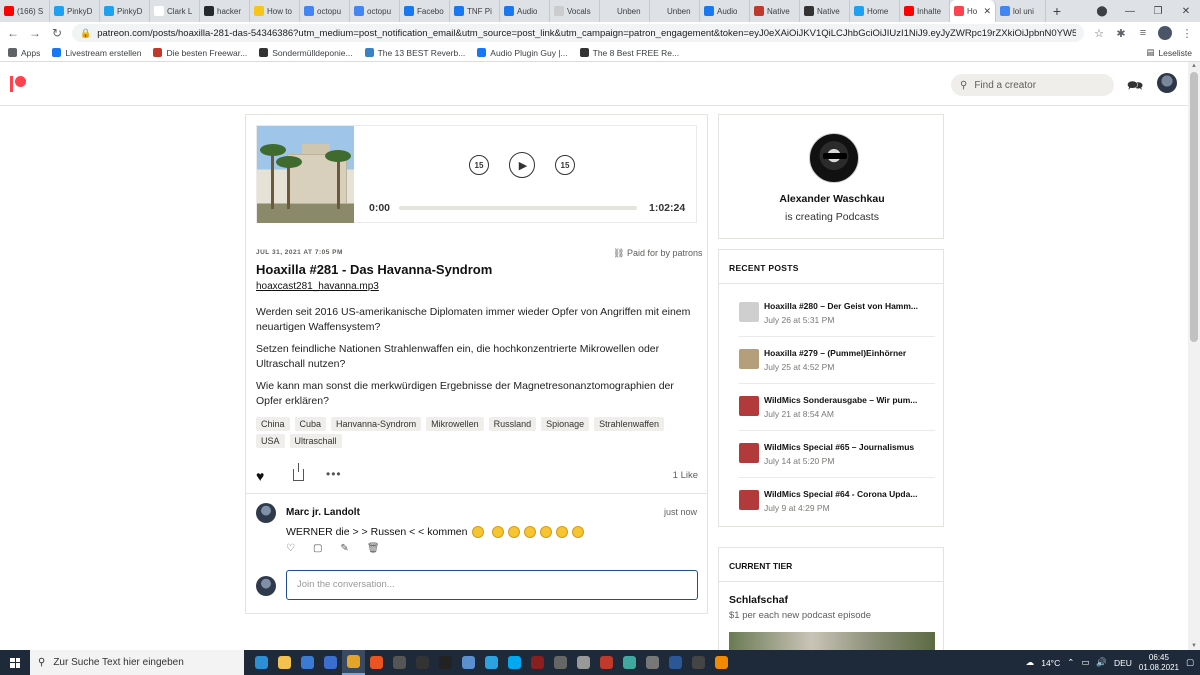 The height and width of the screenshot is (675, 1200). I want to click on taskbar-app-store, so click(307, 662).